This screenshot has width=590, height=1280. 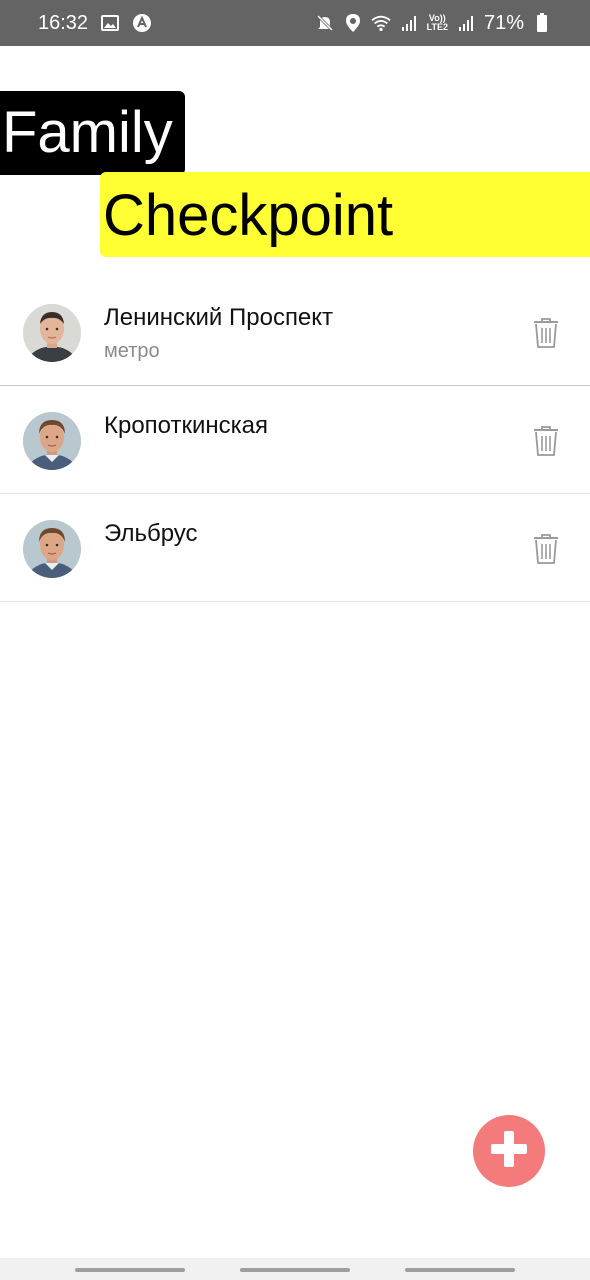 I want to click on location-icon, so click(x=353, y=23).